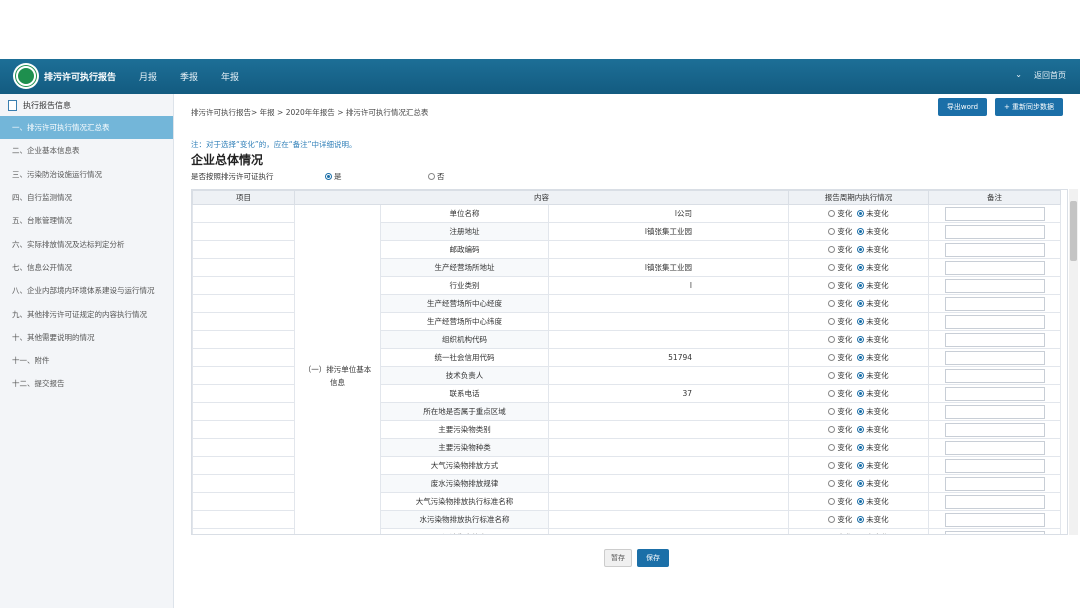 The width and height of the screenshot is (1080, 608). Describe the element at coordinates (86, 267) in the screenshot. I see `sidebar-item-disclosure: 七、信息公开情况` at that location.